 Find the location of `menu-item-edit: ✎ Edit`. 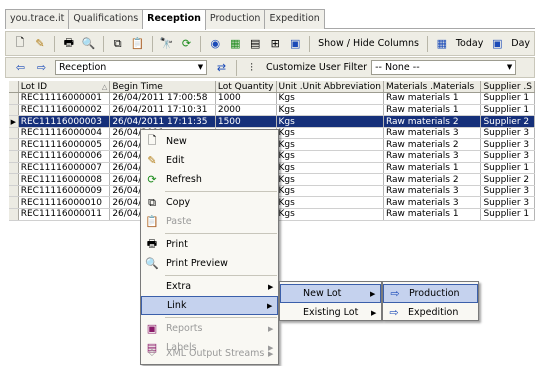

menu-item-edit: ✎ Edit is located at coordinates (209, 160).